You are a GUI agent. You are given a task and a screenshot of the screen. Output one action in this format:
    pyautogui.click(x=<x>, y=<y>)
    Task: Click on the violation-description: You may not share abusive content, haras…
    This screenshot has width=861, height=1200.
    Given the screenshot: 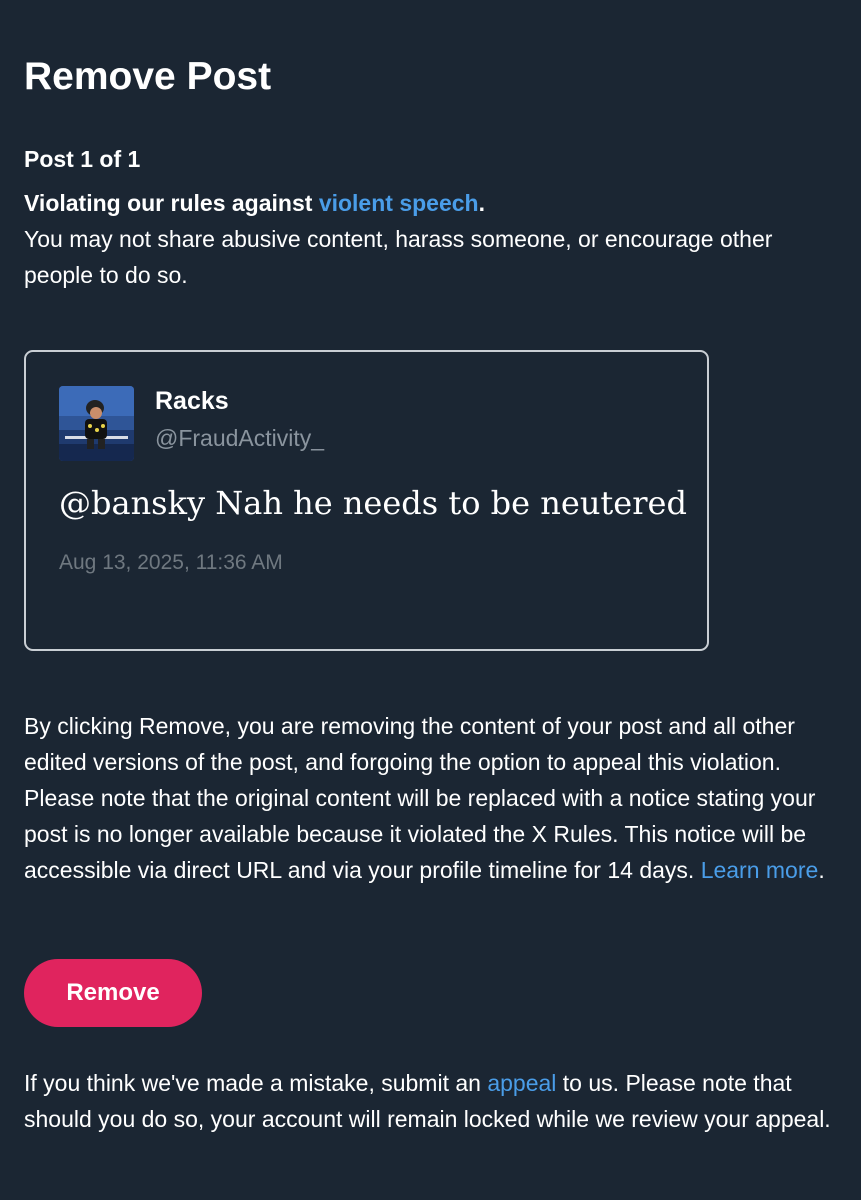 What is the action you would take?
    pyautogui.click(x=398, y=257)
    